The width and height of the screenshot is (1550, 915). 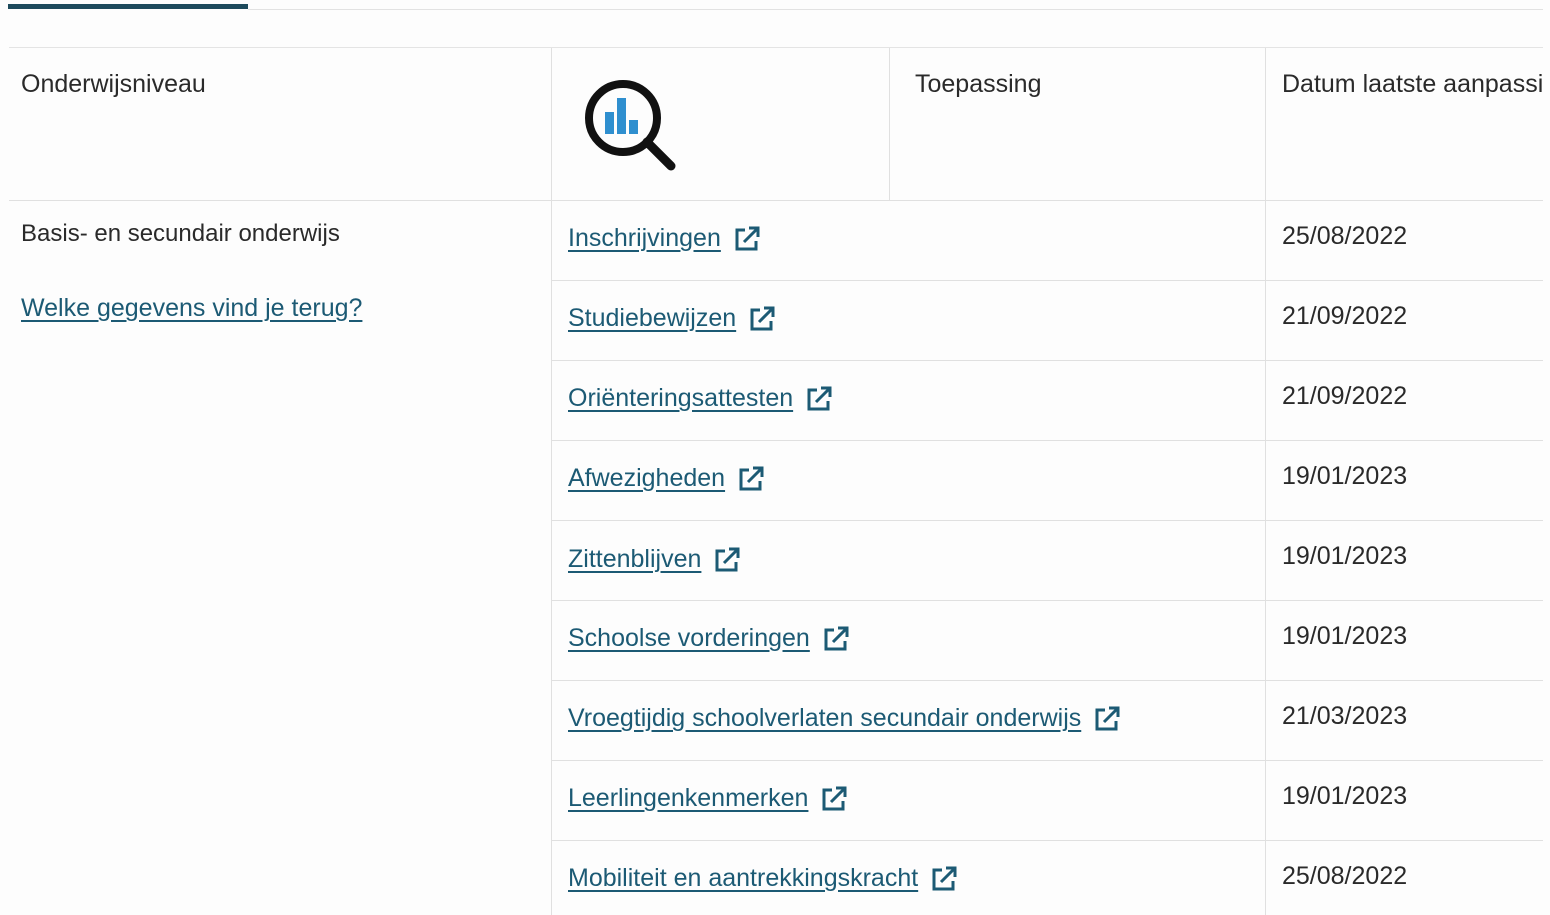 What do you see at coordinates (681, 398) in the screenshot?
I see `row-link-label: Oriënteringsattesten` at bounding box center [681, 398].